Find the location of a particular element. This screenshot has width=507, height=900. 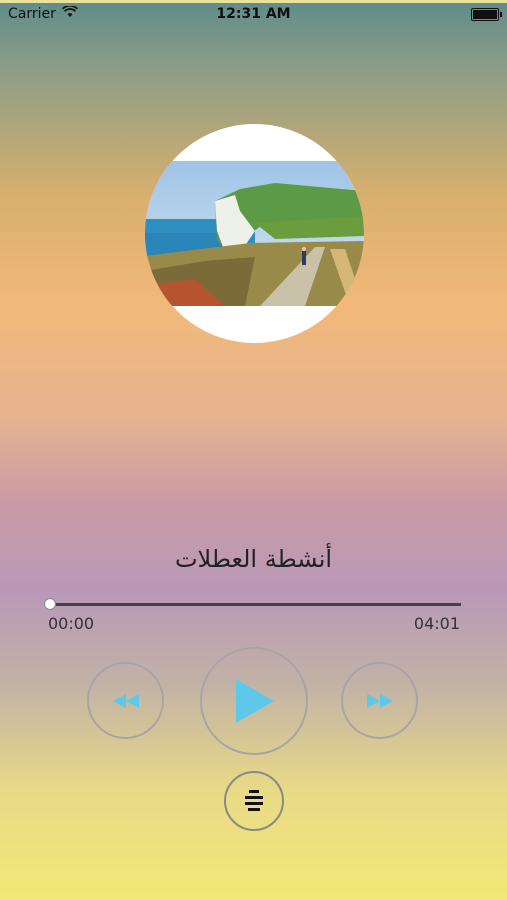

fast-forward-icon is located at coordinates (379, 700).